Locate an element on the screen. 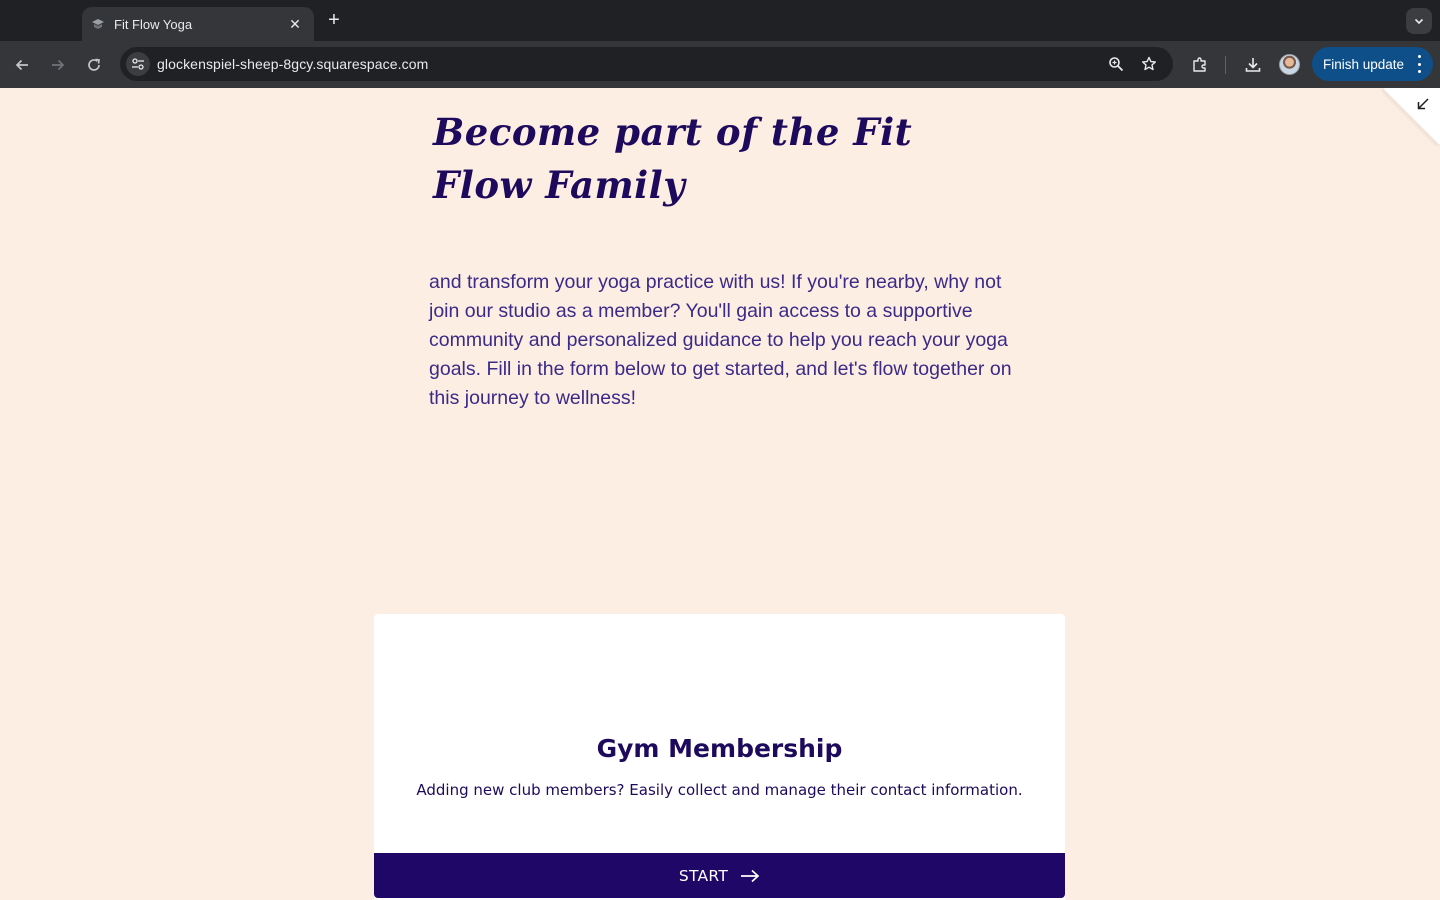 This screenshot has width=1440, height=900. forward-icon is located at coordinates (58, 65).